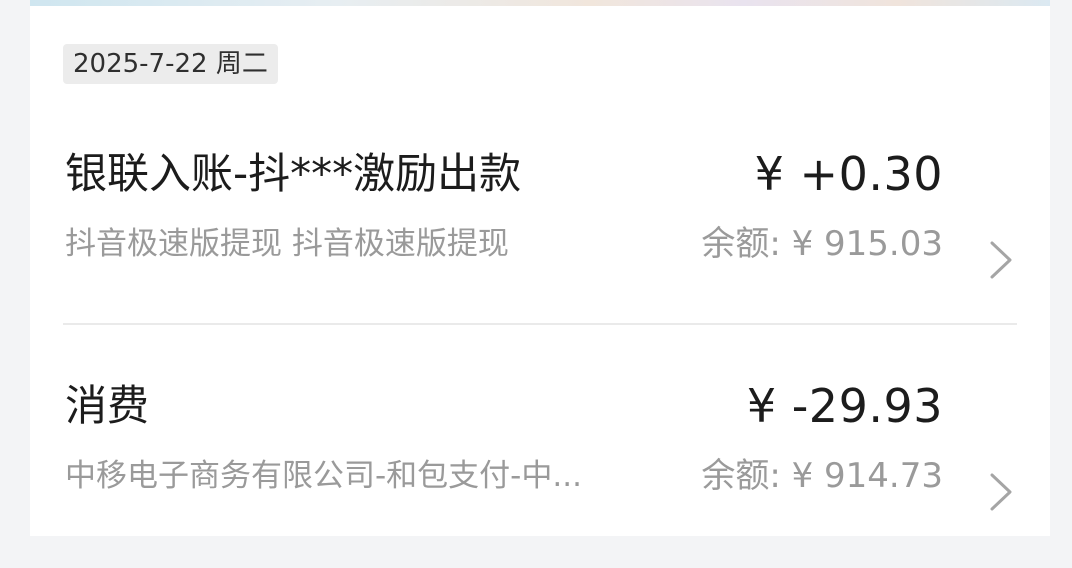 The width and height of the screenshot is (1072, 568). Describe the element at coordinates (287, 244) in the screenshot. I see `transaction-description: 抖音极速版提现 抖音极速版提现` at that location.